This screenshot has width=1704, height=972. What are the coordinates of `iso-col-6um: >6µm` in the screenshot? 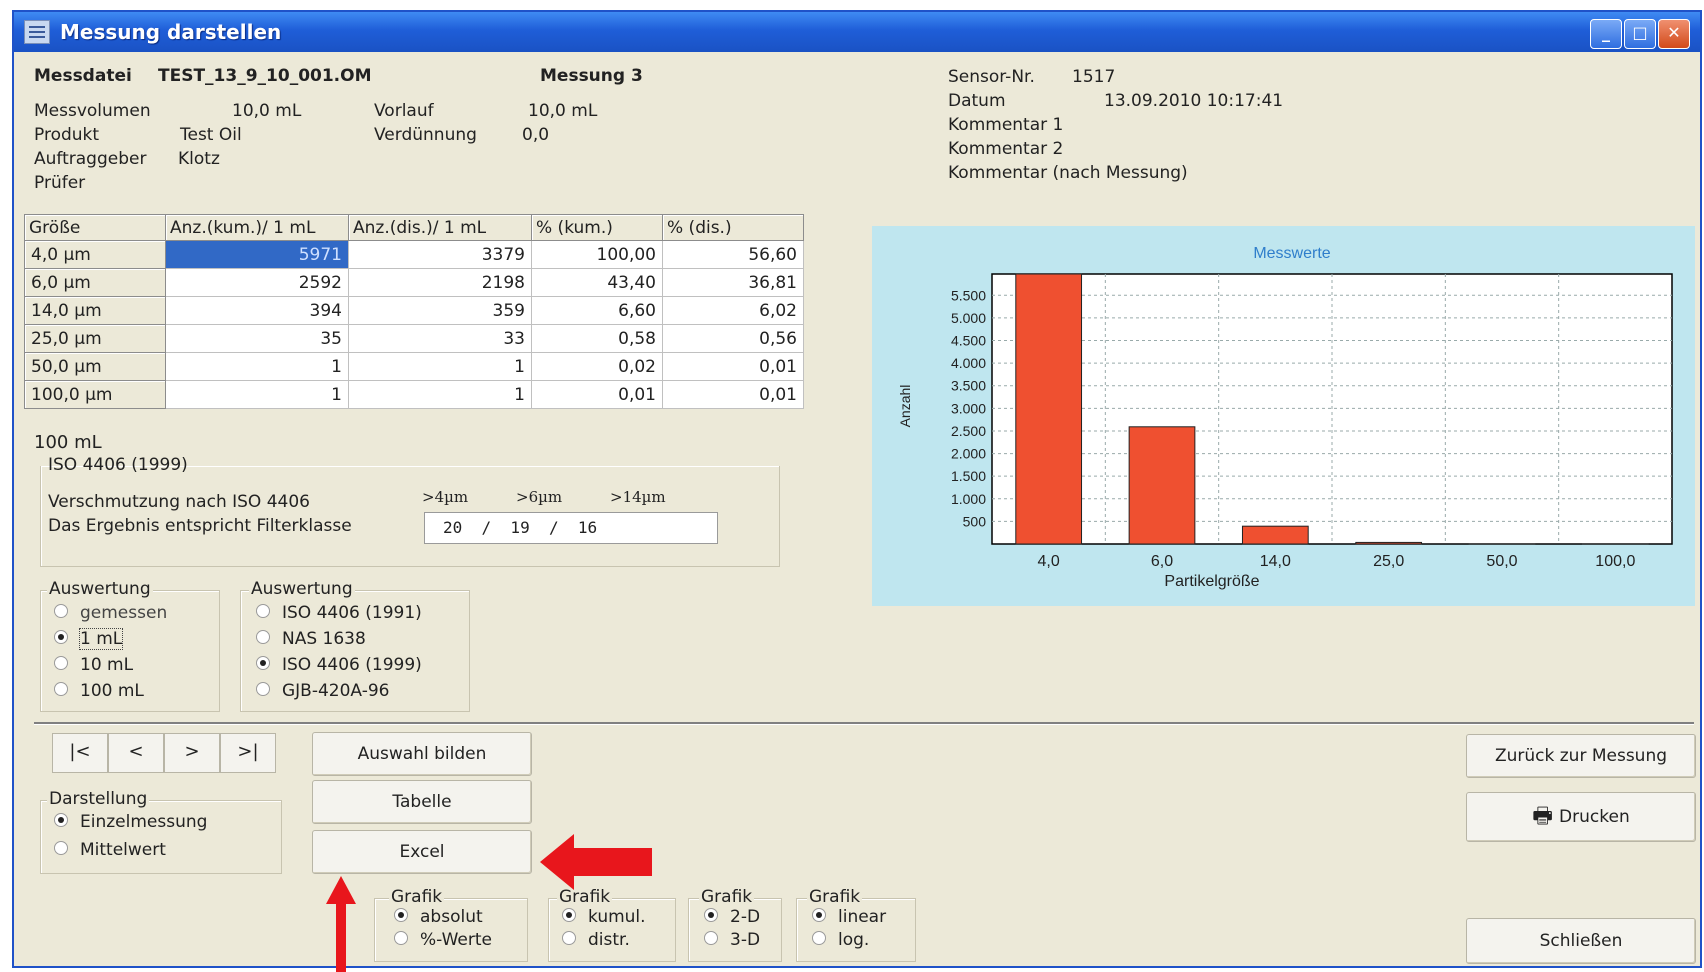 It's located at (539, 497).